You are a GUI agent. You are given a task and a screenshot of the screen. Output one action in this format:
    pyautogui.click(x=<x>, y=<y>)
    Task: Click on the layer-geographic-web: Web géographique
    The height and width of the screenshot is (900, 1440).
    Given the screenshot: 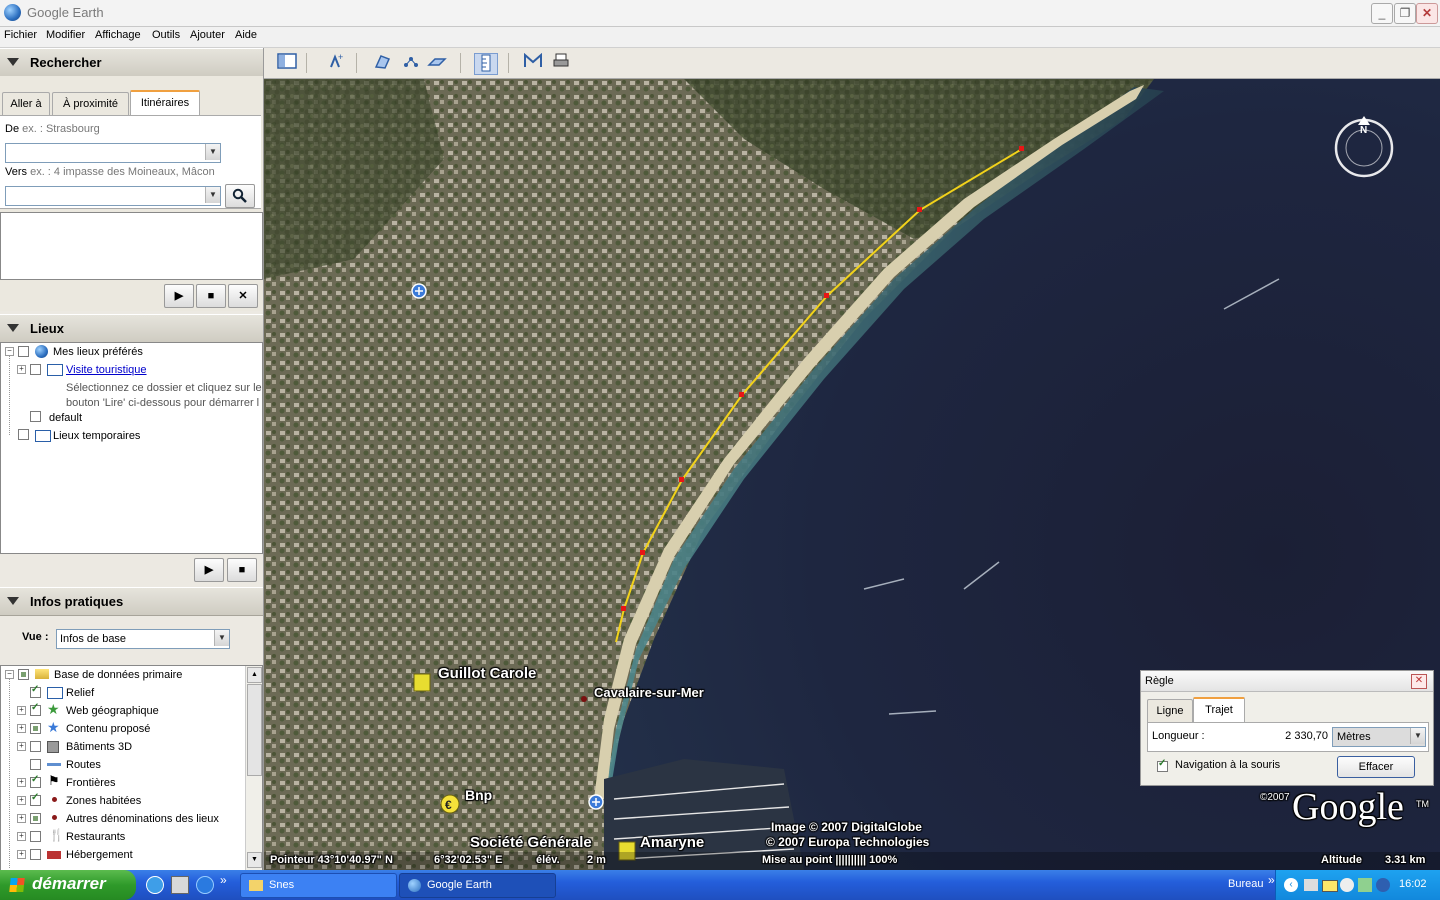 What is the action you would take?
    pyautogui.click(x=112, y=711)
    